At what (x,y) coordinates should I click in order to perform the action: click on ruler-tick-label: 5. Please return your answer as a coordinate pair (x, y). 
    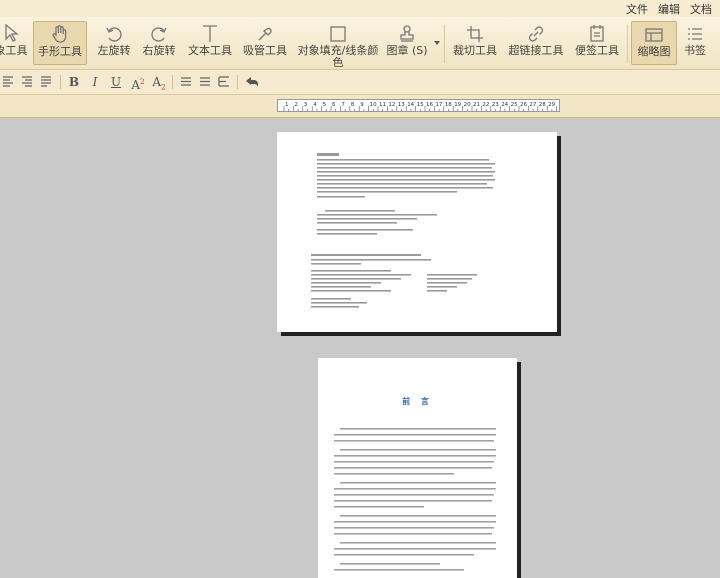
    Looking at the image, I should click on (325, 105).